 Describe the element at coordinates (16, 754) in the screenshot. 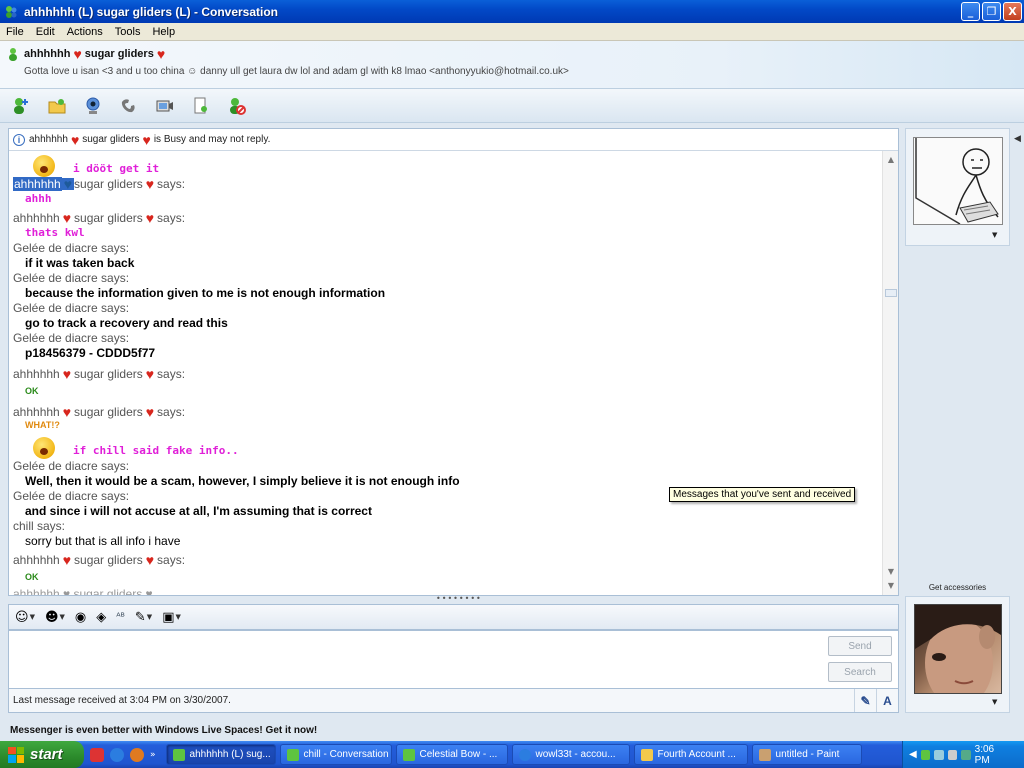

I see `windows-logo-icon` at that location.